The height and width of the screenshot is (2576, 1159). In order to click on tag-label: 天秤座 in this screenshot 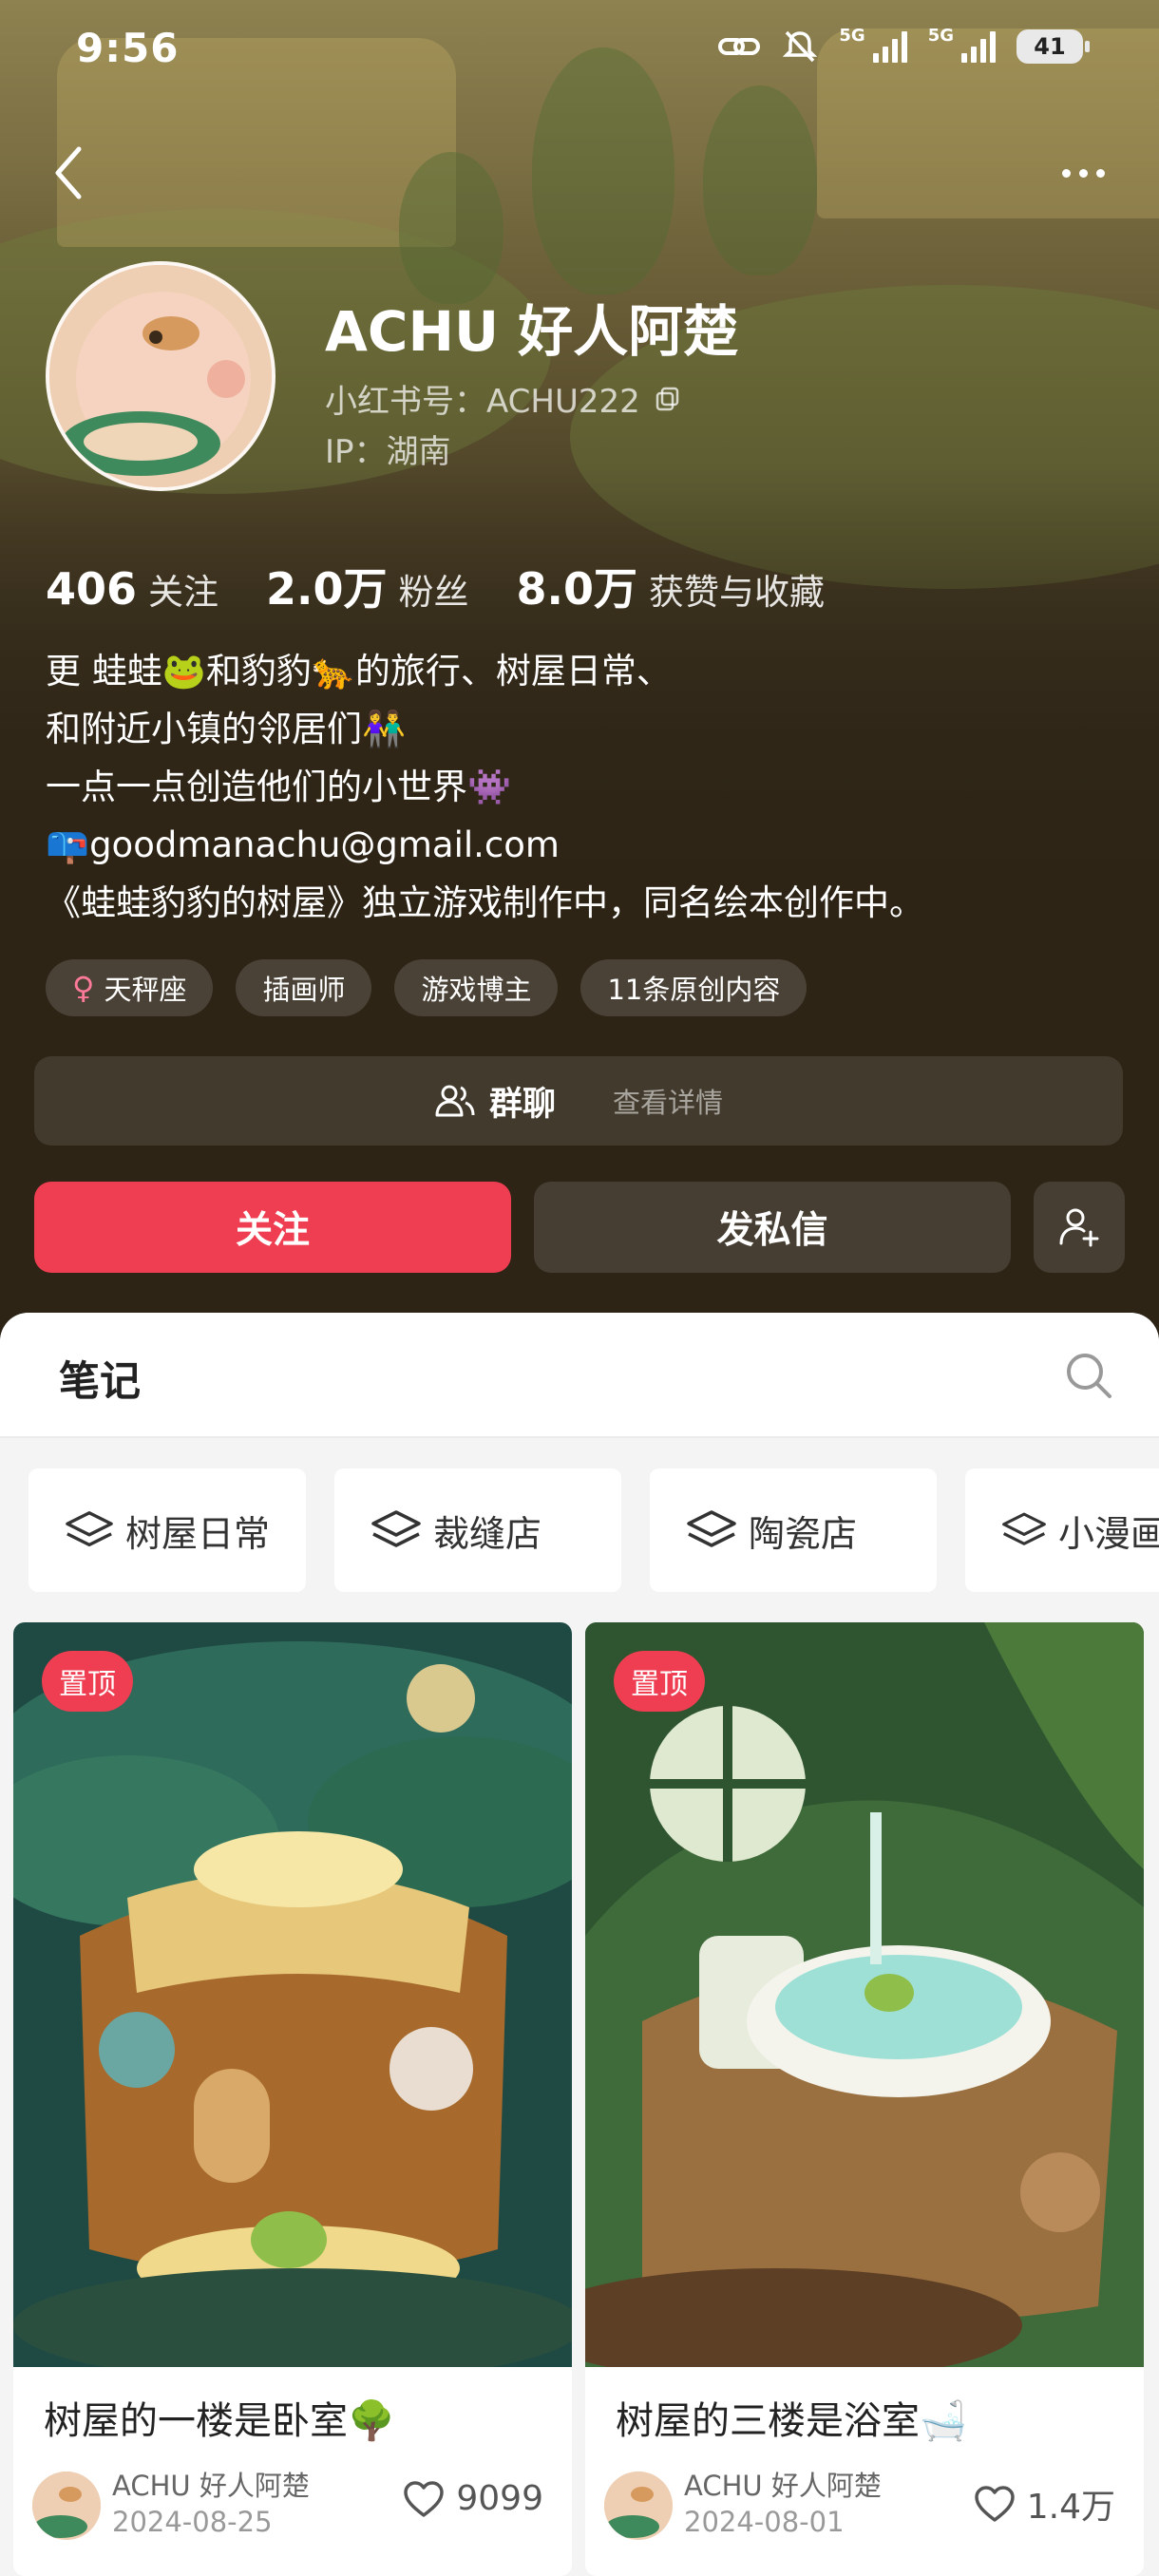, I will do `click(145, 990)`.